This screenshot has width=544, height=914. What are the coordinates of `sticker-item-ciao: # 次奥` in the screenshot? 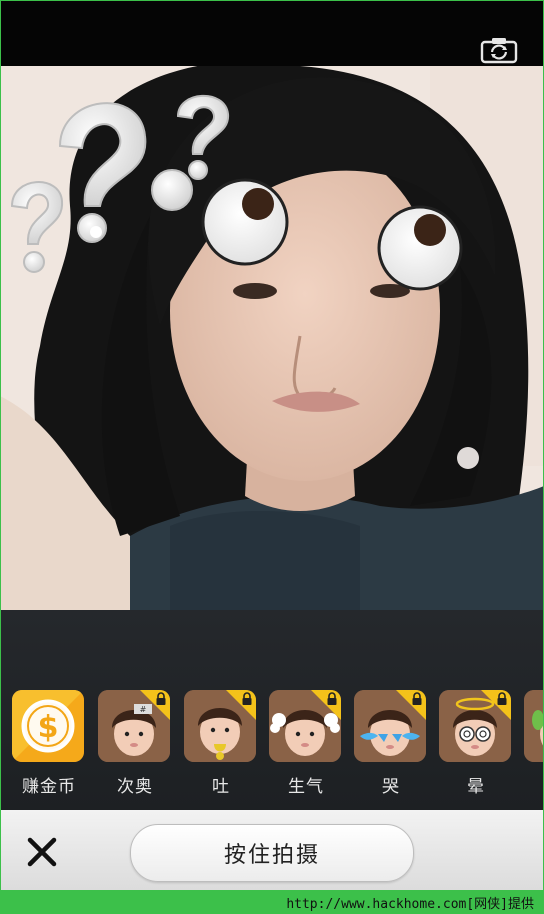 It's located at (135, 750).